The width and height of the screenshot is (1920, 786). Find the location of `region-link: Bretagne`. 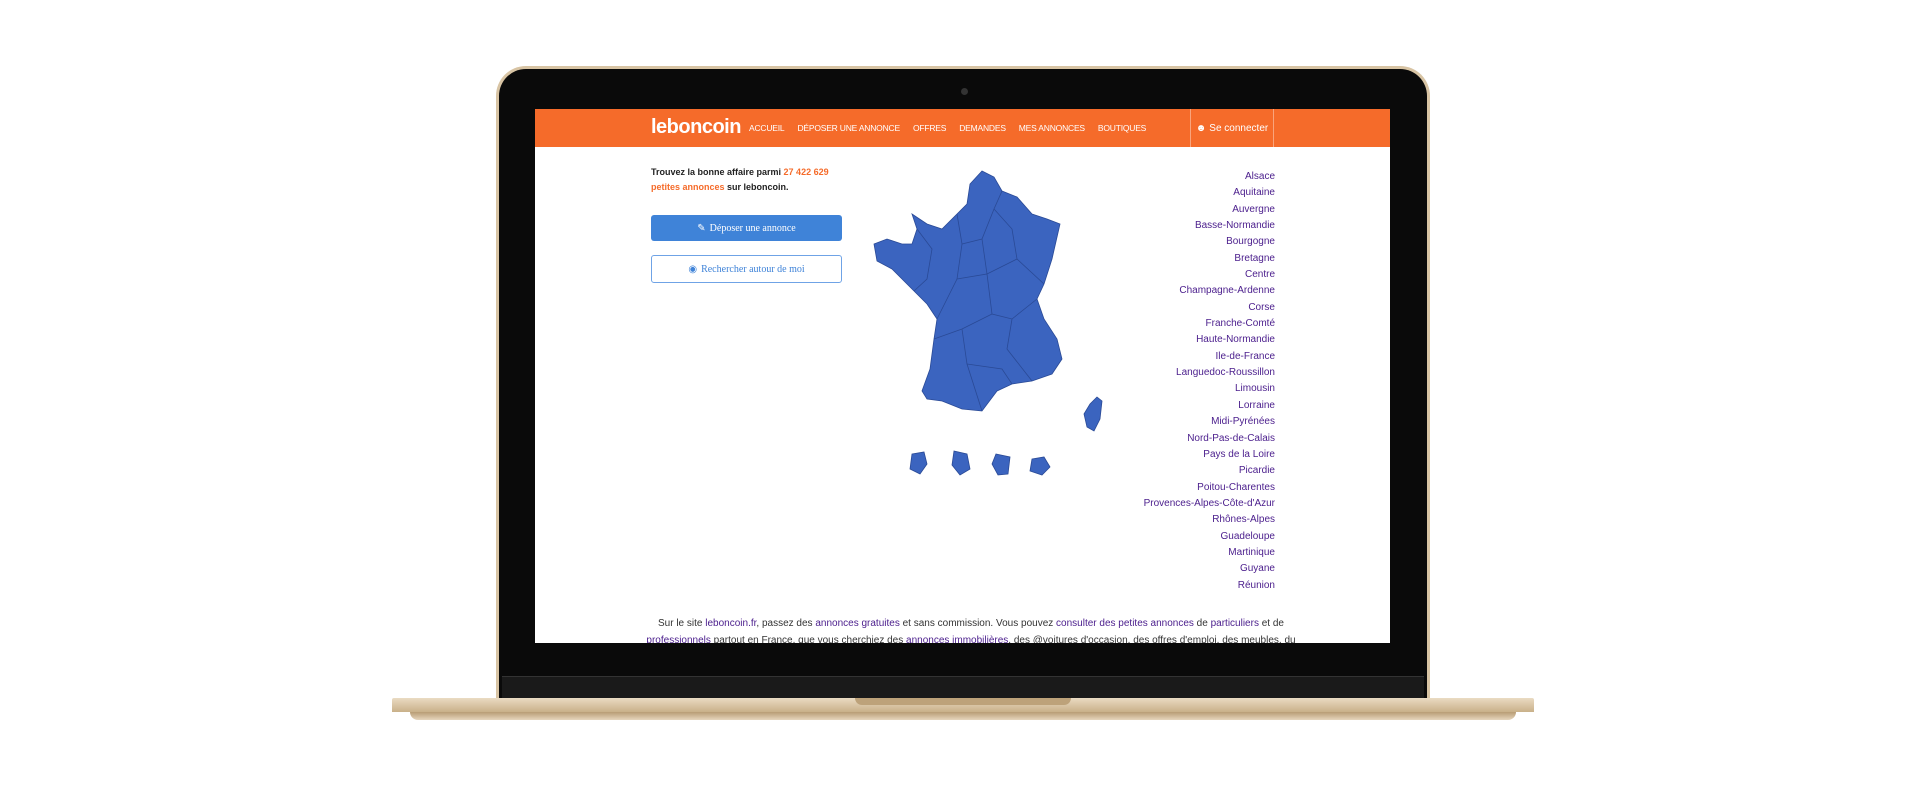

region-link: Bretagne is located at coordinates (1209, 259).